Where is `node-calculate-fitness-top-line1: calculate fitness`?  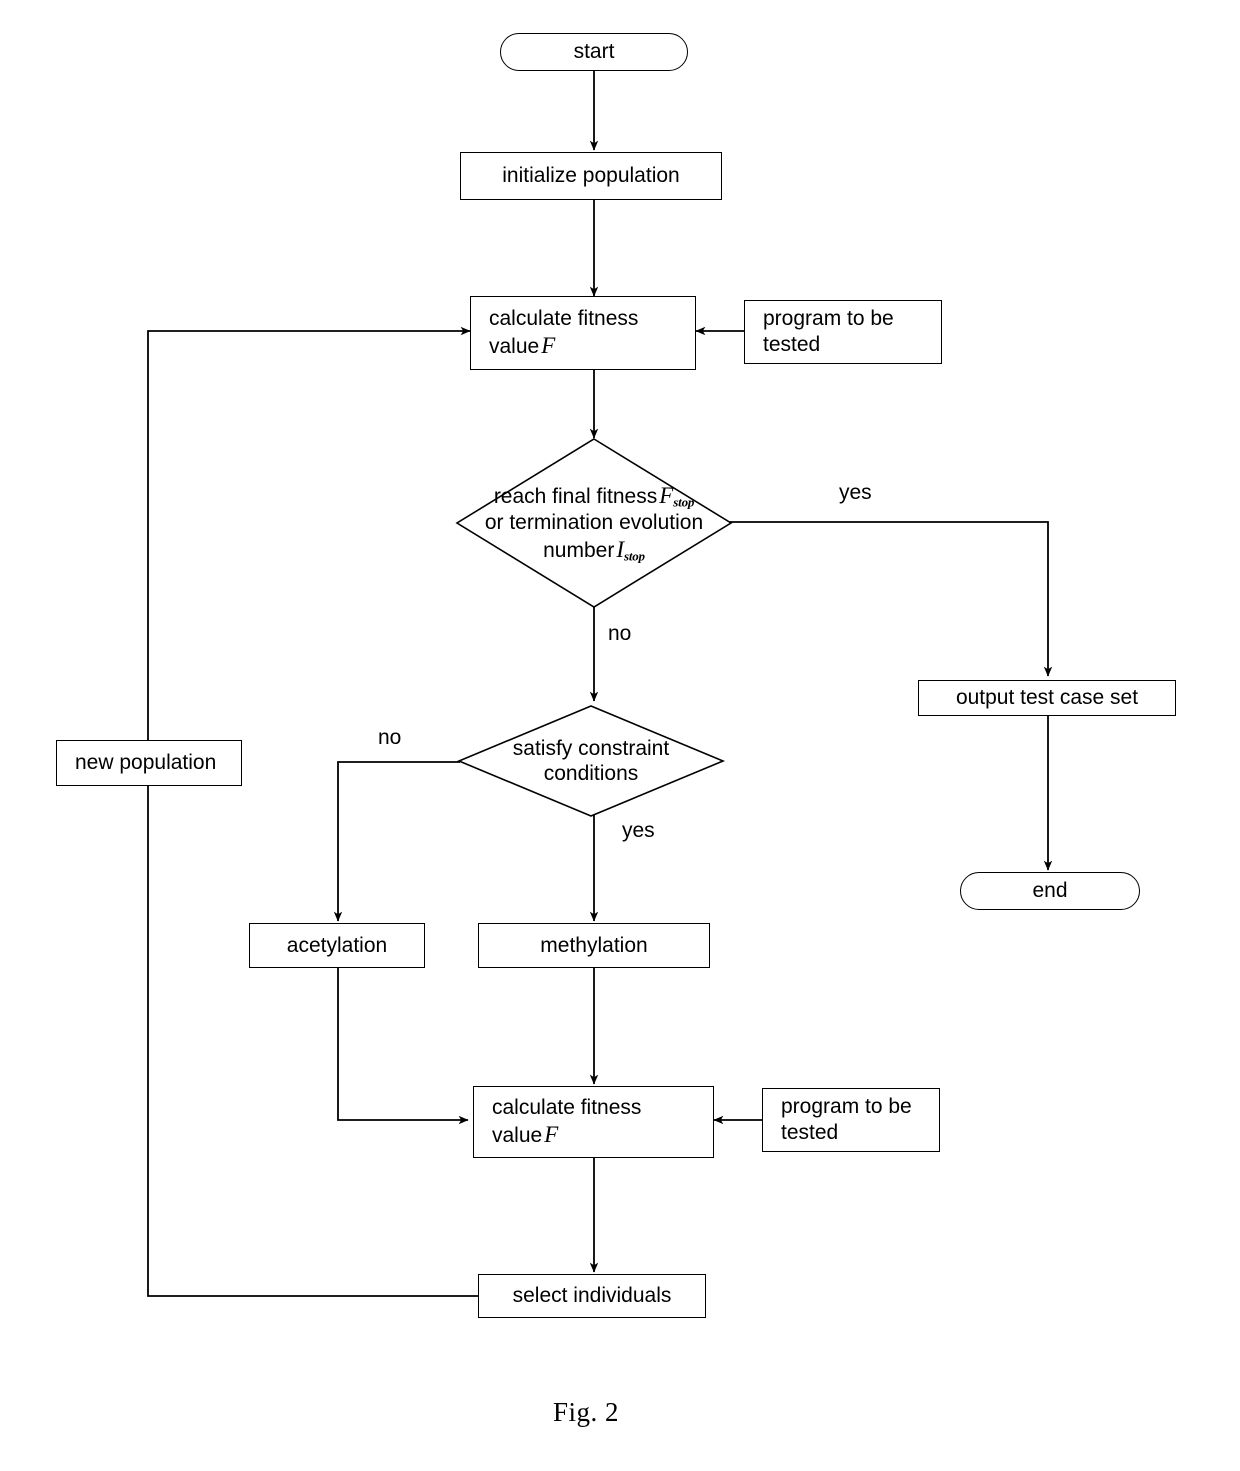 node-calculate-fitness-top-line1: calculate fitness is located at coordinates (564, 319).